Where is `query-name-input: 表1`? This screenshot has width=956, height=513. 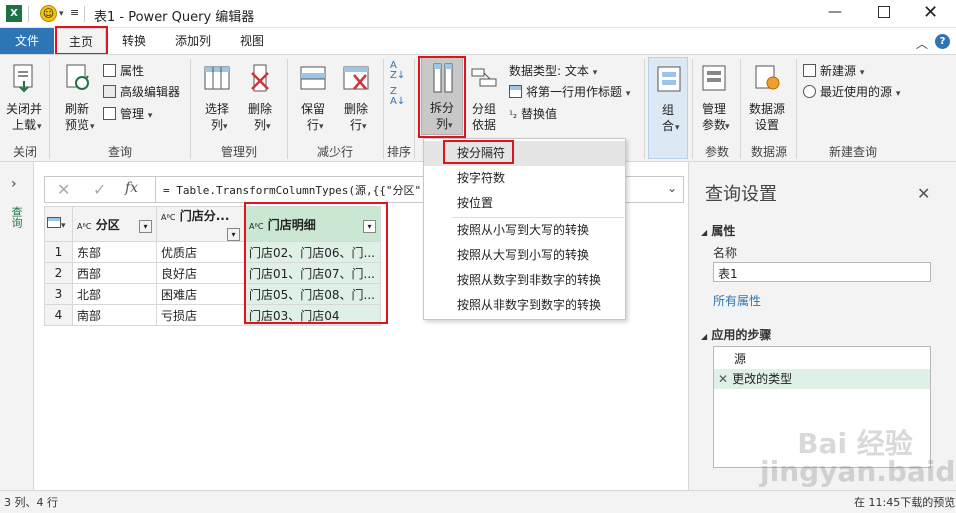
query-name-input: 表1 is located at coordinates (822, 272).